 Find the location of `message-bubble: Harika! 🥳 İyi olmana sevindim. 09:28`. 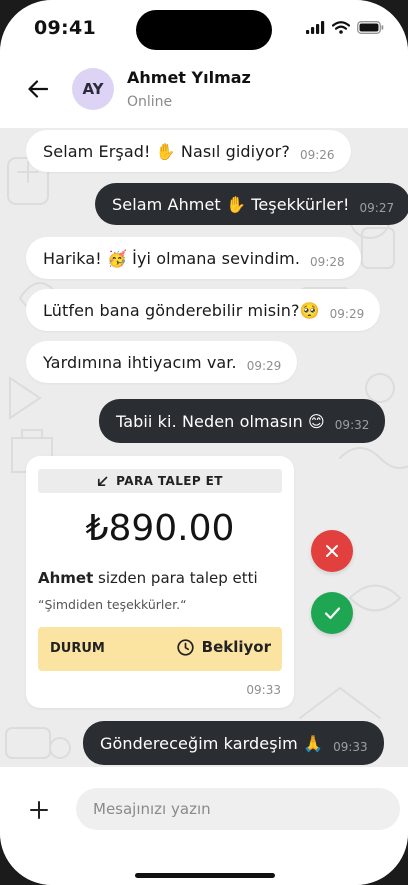

message-bubble: Harika! 🥳 İyi olmana sevindim. 09:28 is located at coordinates (193, 258).